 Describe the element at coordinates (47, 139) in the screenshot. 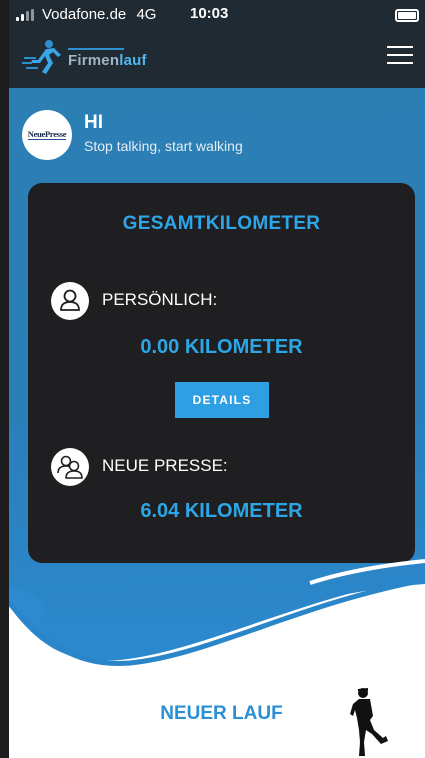

I see `avatar-logo-underline` at that location.